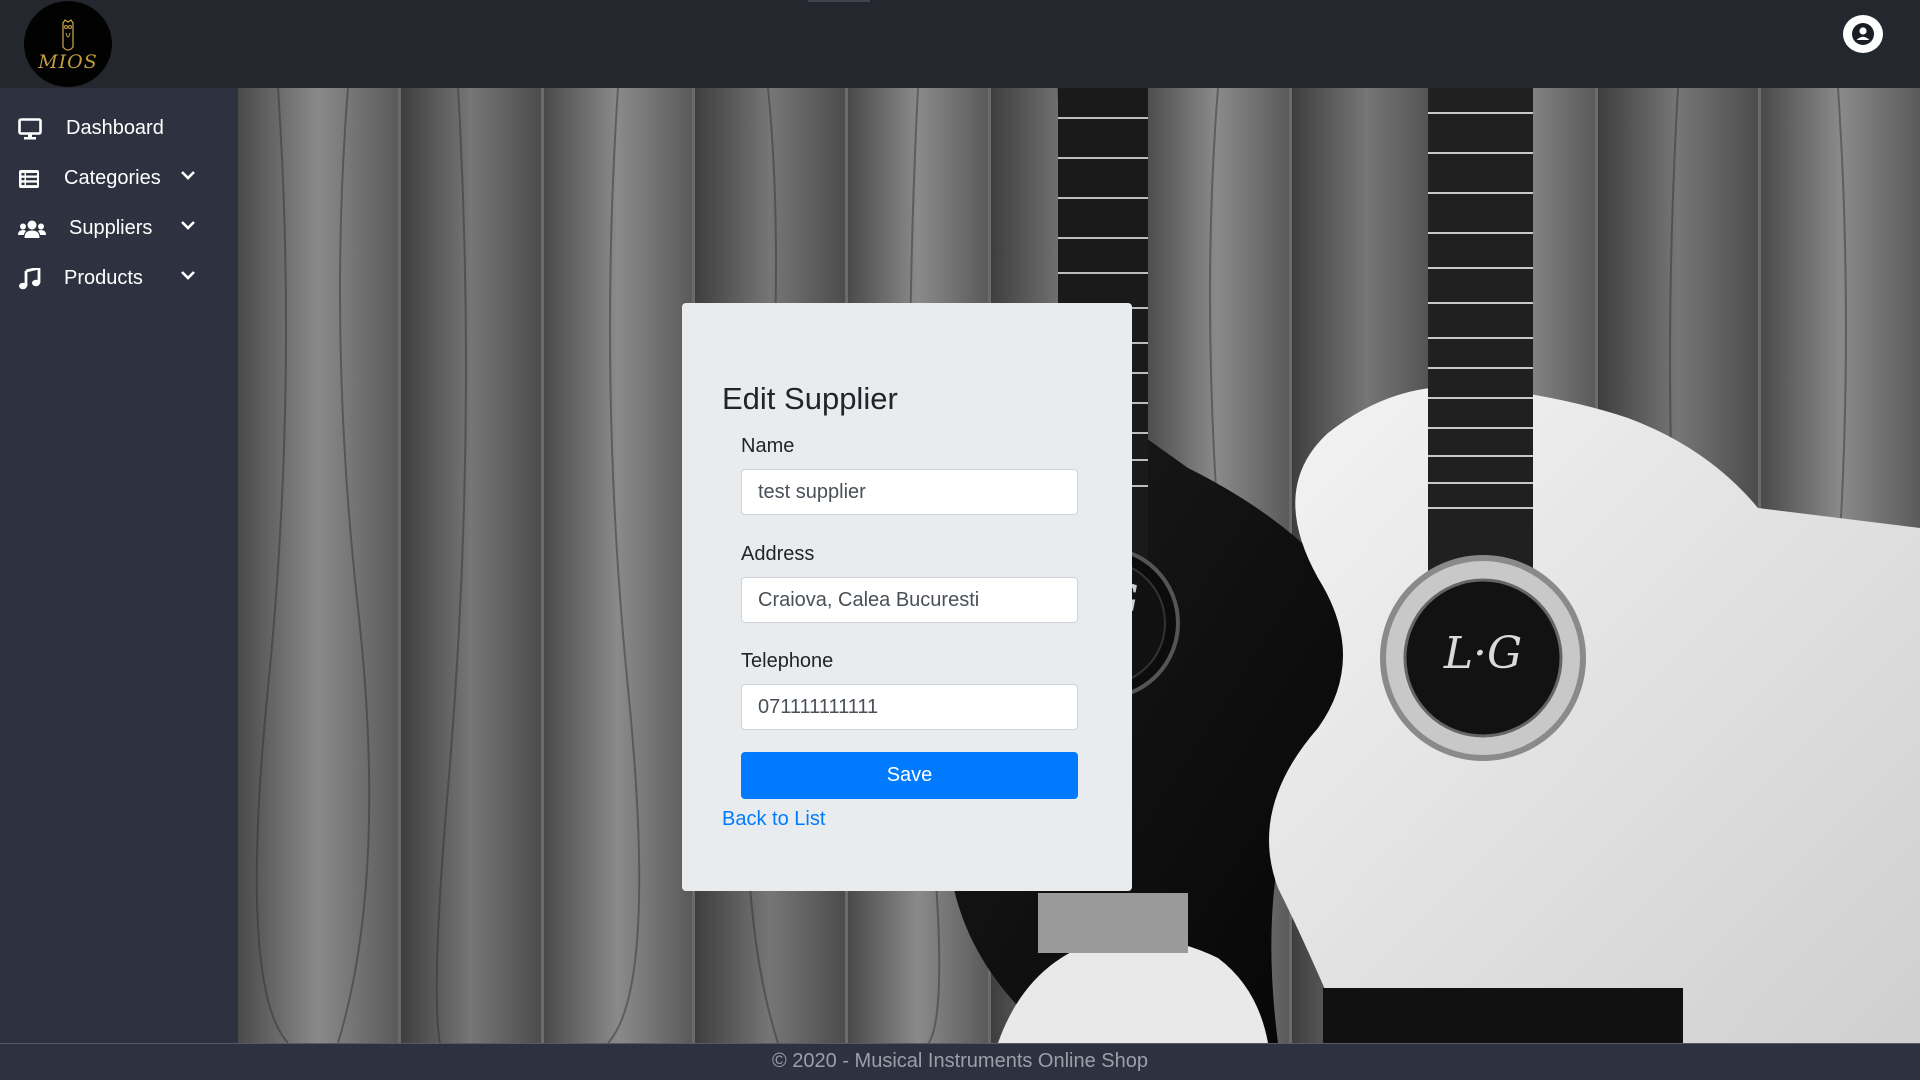  What do you see at coordinates (909, 492) in the screenshot?
I see `name-field` at bounding box center [909, 492].